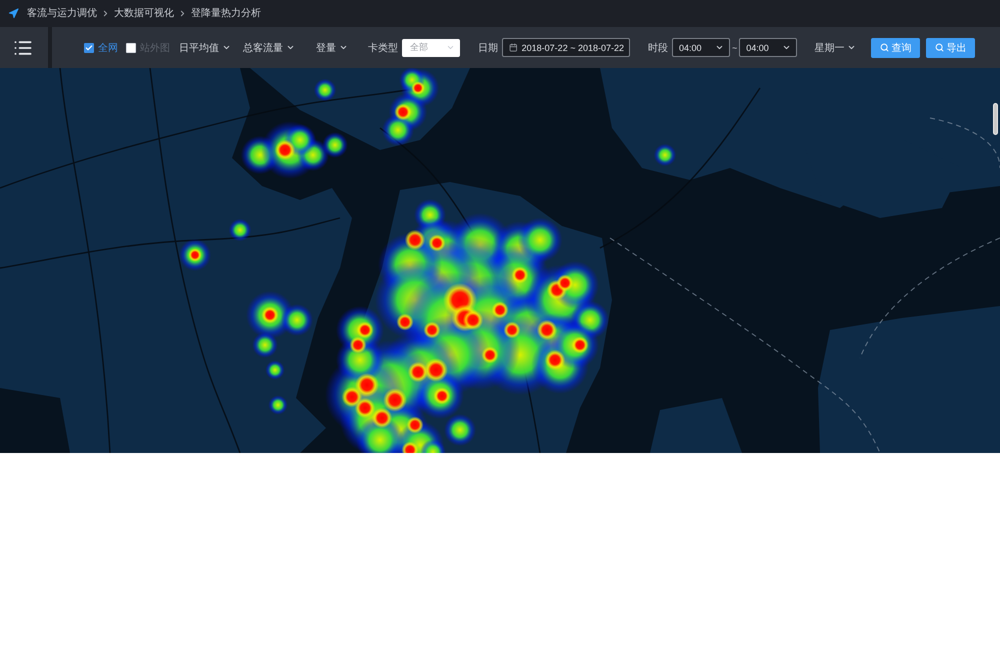 Image resolution: width=1000 pixels, height=658 pixels. Describe the element at coordinates (23, 47) in the screenshot. I see `menu-button` at that location.